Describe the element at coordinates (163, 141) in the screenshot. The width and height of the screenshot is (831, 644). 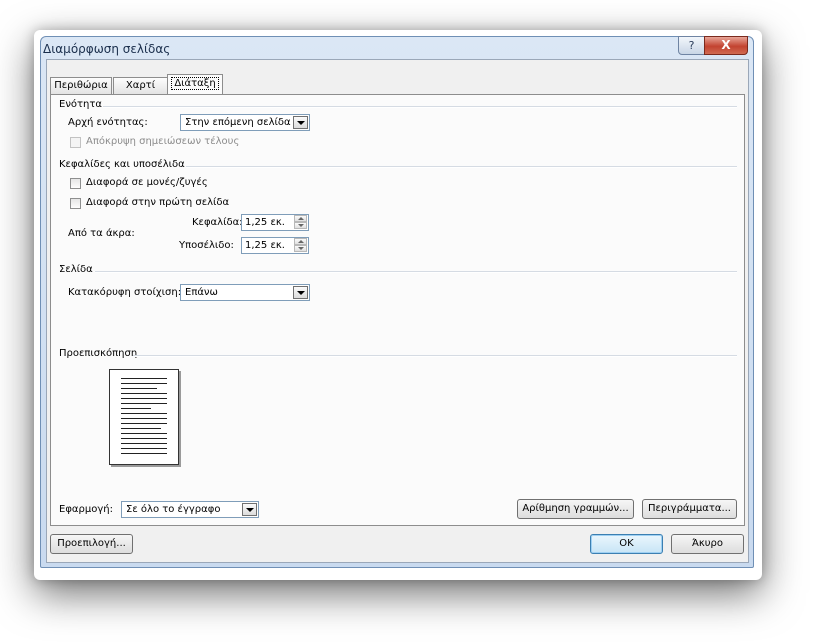
I see `suppress-endnotes-label: Απόκρυψη σημειώσεων τέλους` at that location.